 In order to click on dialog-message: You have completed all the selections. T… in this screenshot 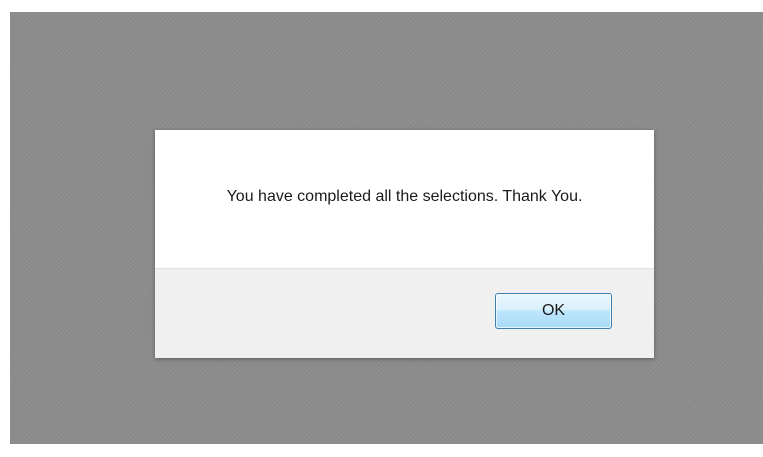, I will do `click(404, 196)`.